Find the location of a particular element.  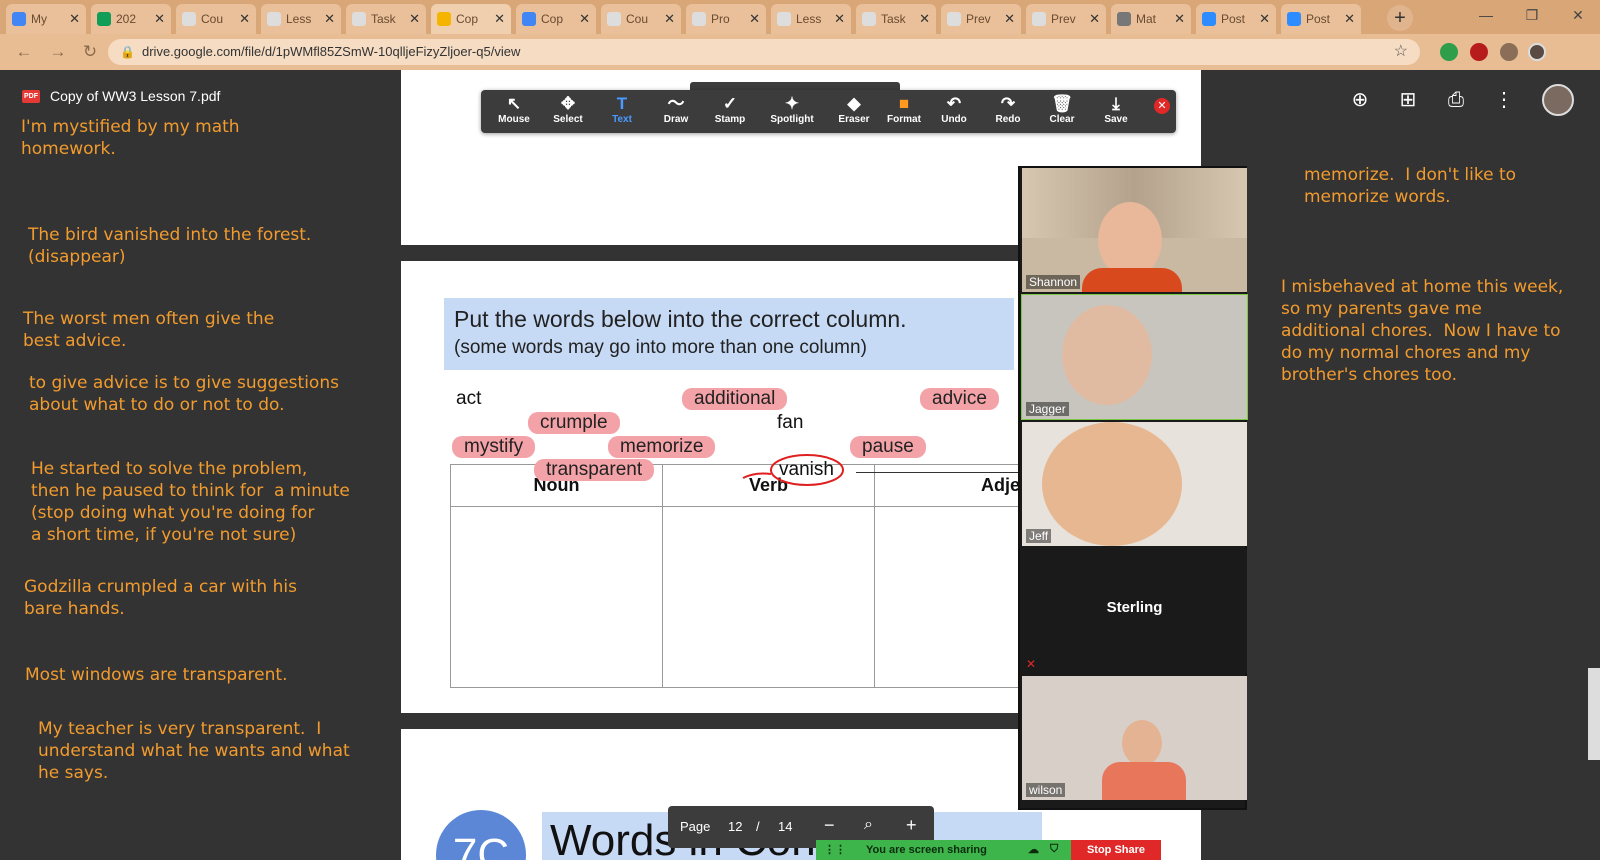

stamp-icon: ✓ is located at coordinates (730, 103).